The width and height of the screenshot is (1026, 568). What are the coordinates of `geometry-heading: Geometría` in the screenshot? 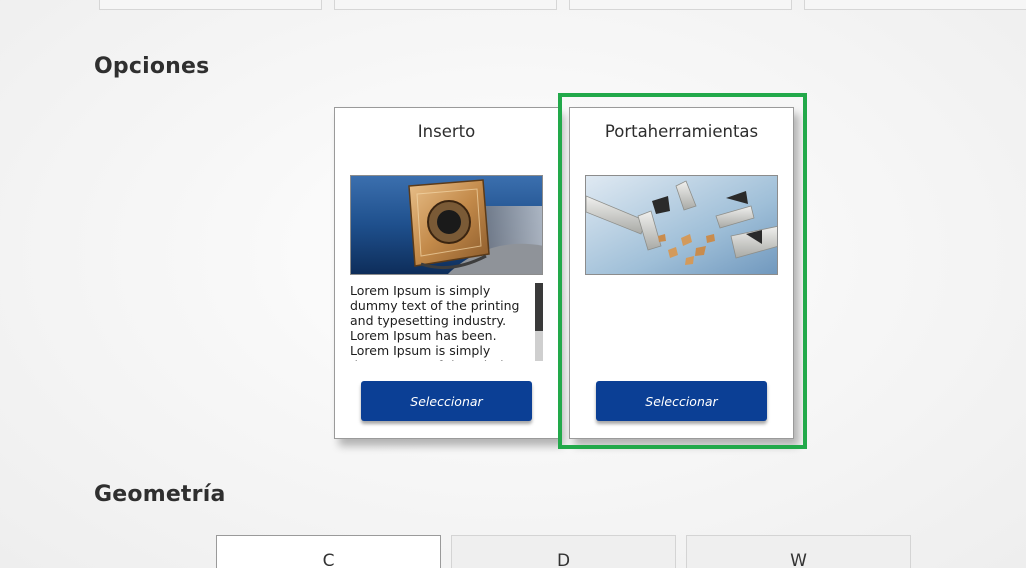 It's located at (160, 494).